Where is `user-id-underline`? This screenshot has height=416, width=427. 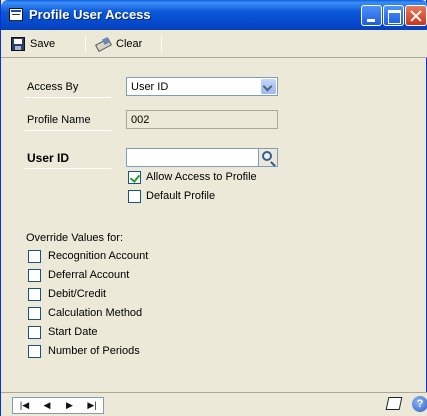 user-id-underline is located at coordinates (68, 168).